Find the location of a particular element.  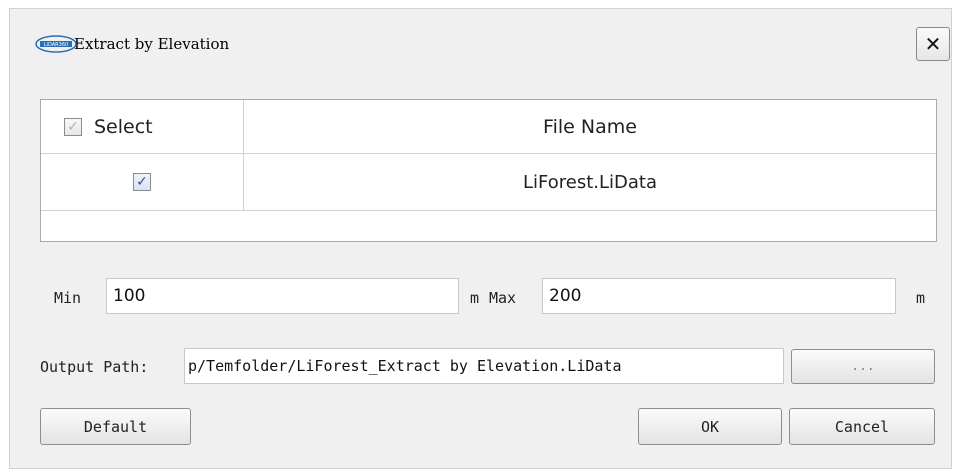

table-row: ✓ LiForest.LiData is located at coordinates (488, 182).